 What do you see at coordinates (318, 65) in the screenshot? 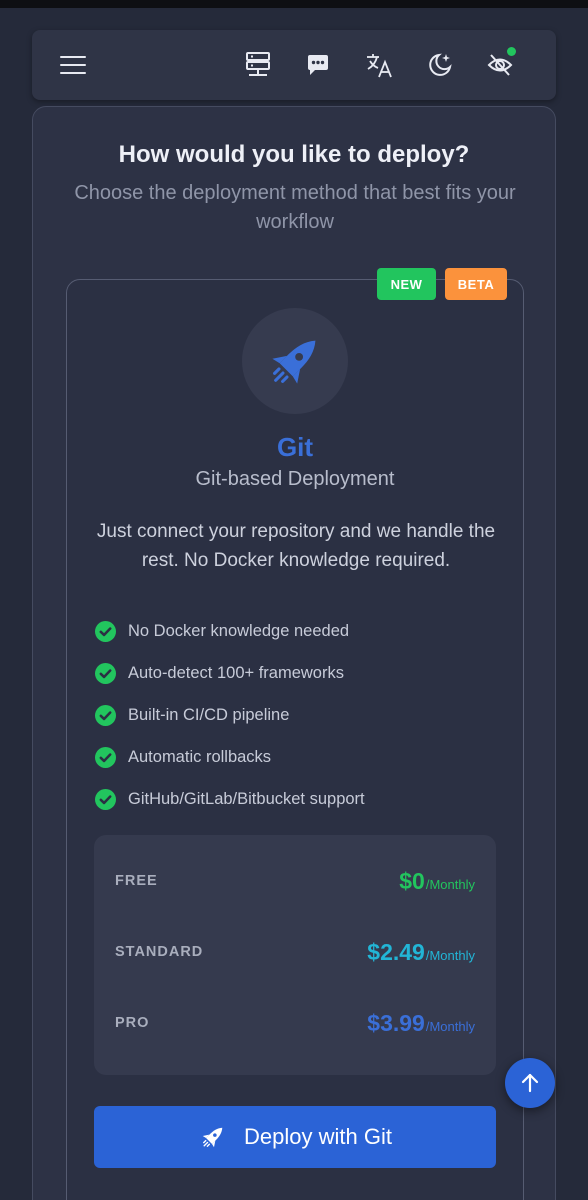
I see `chat-icon` at bounding box center [318, 65].